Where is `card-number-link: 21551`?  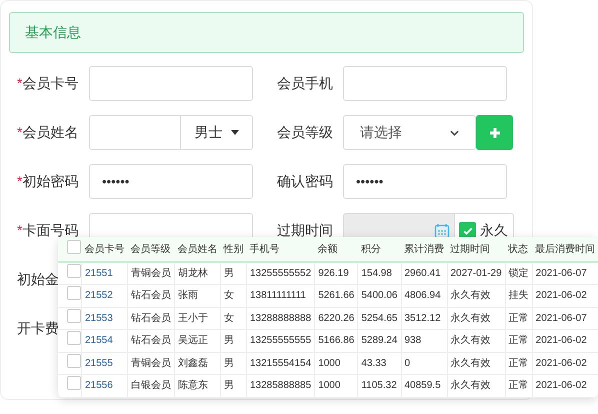
card-number-link: 21551 is located at coordinates (99, 273).